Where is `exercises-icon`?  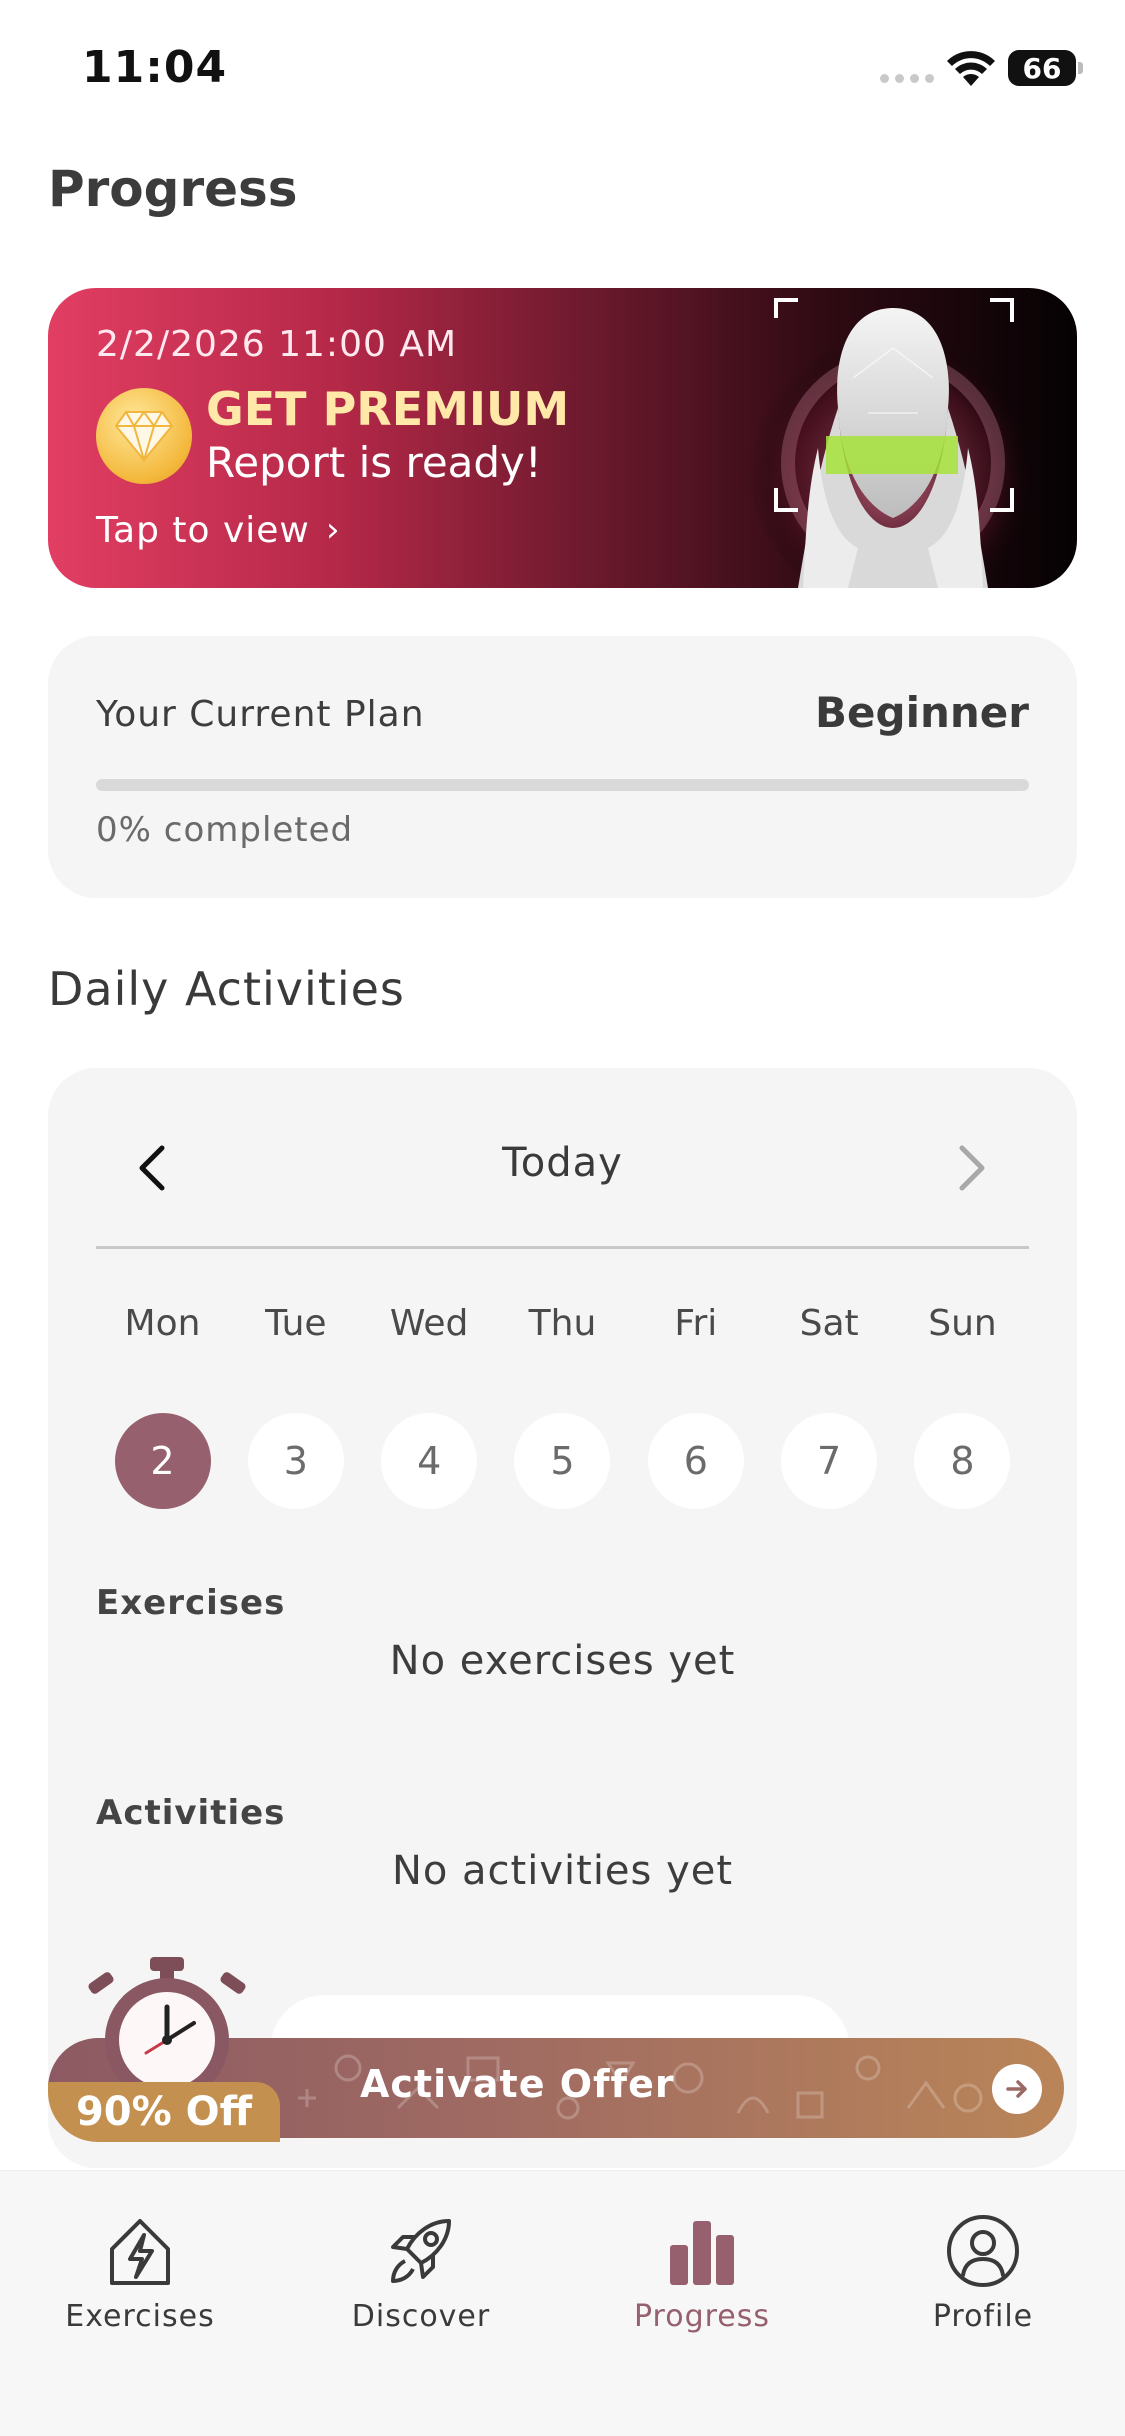 exercises-icon is located at coordinates (140, 2252).